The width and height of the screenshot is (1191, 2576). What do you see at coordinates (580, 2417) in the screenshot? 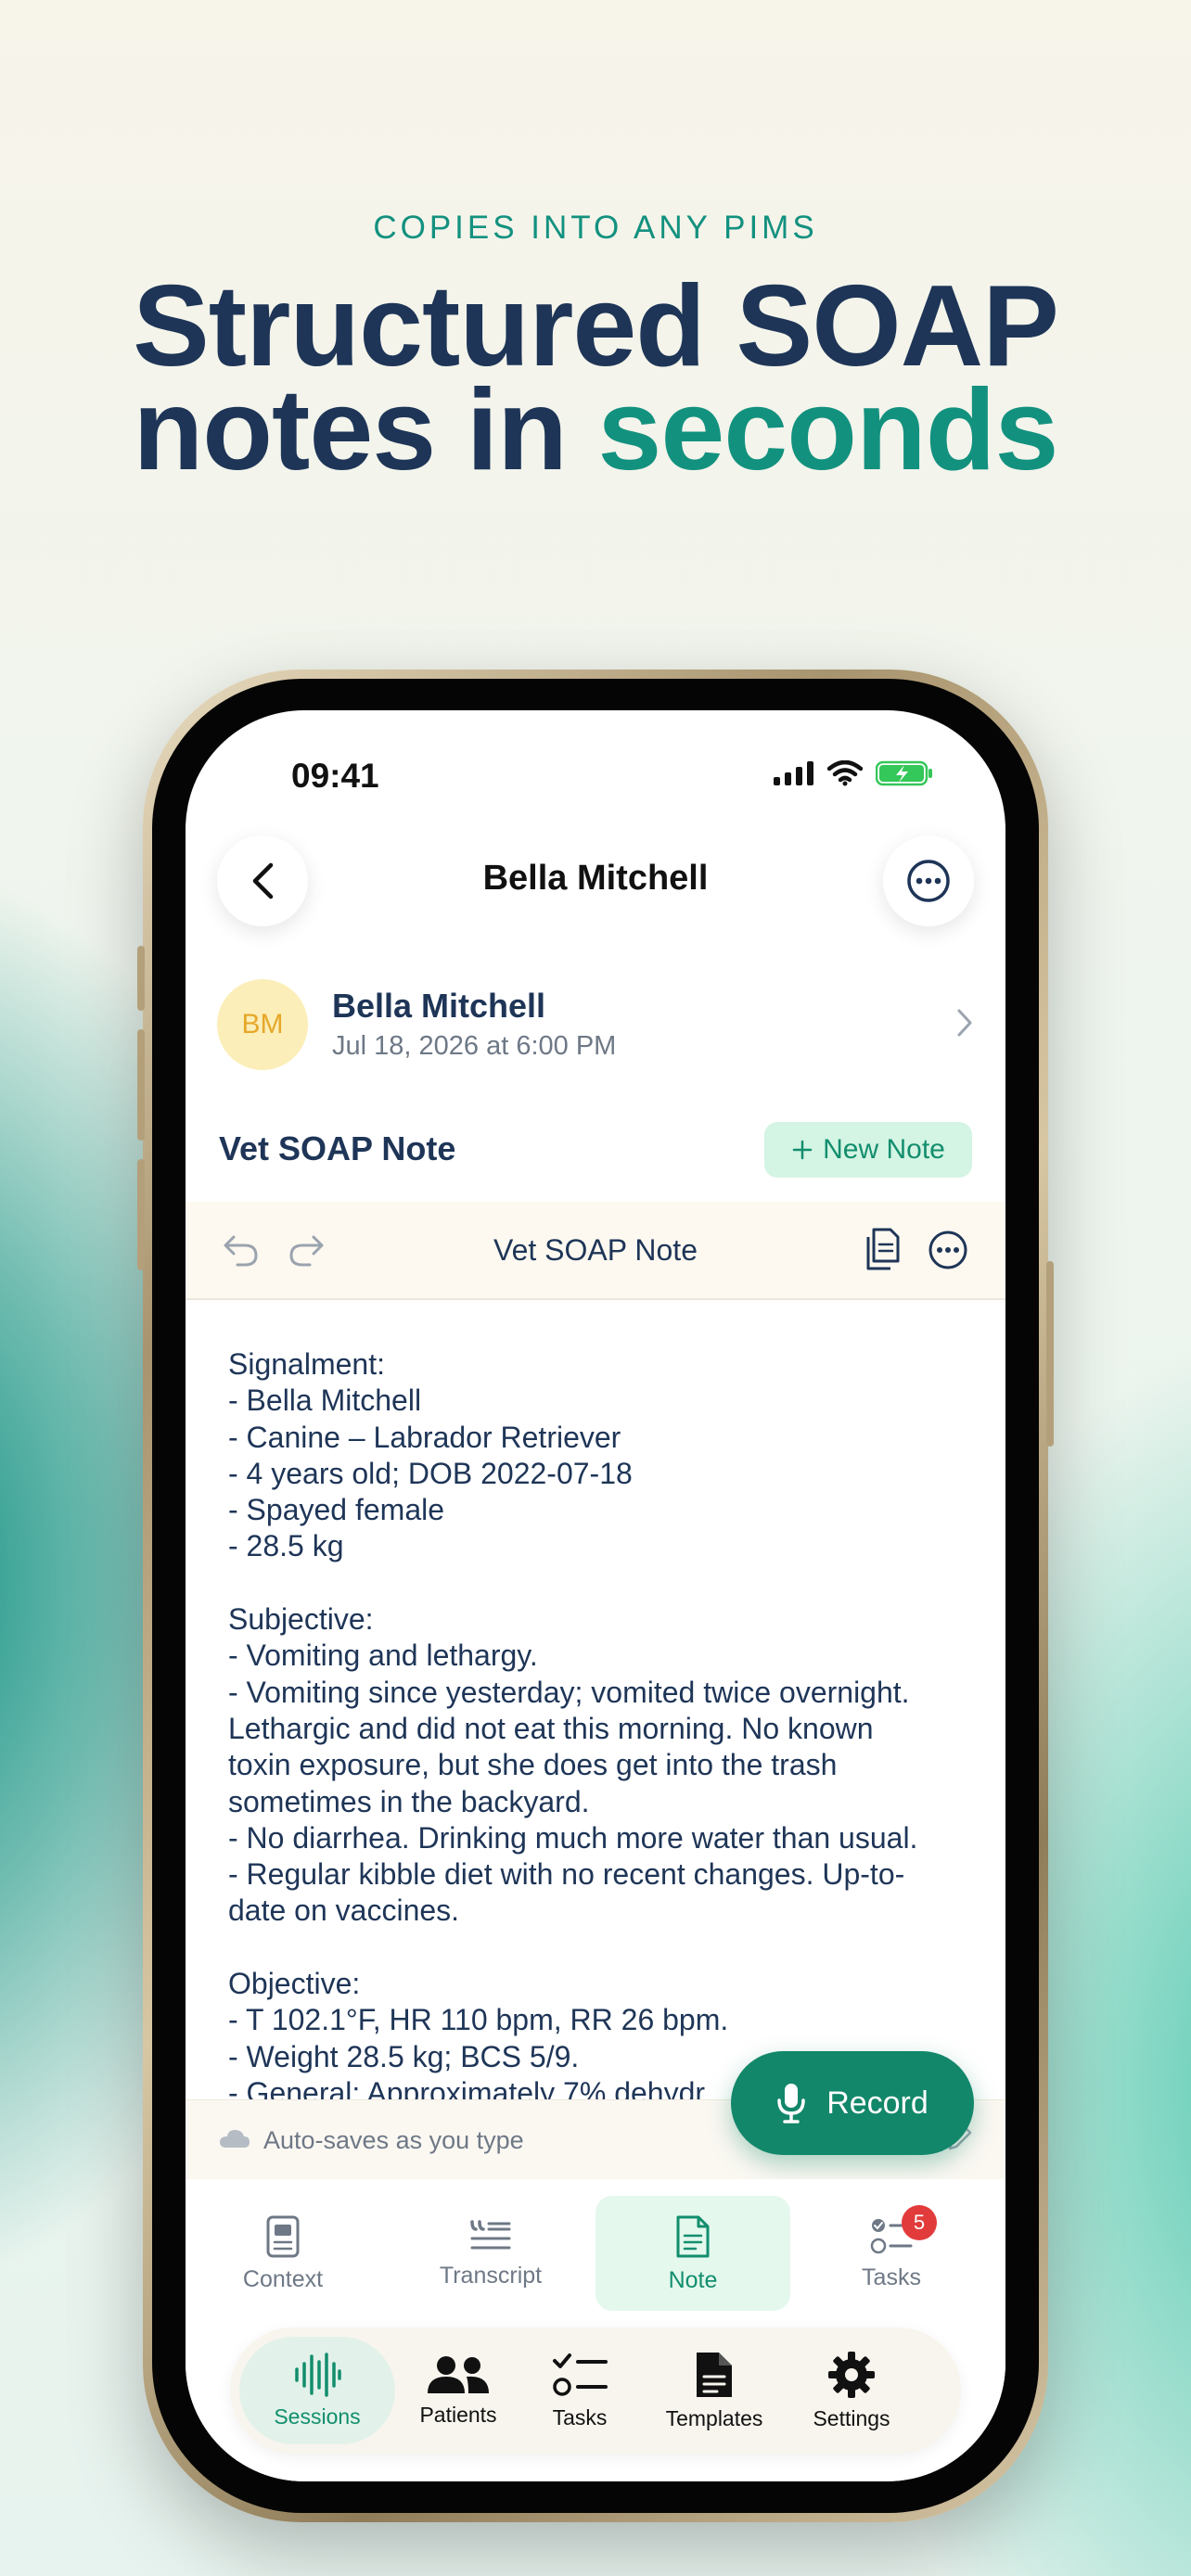
I see `tab-label: Tasks` at bounding box center [580, 2417].